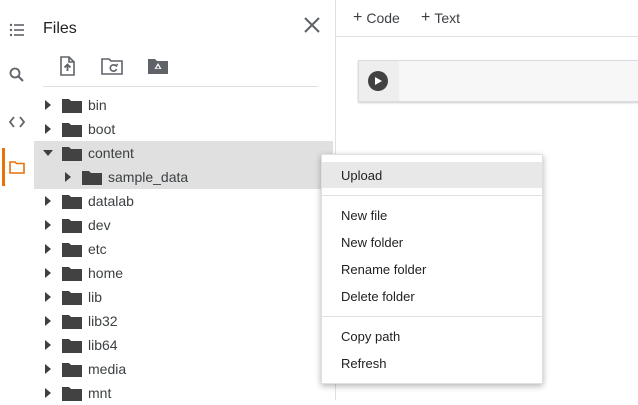  I want to click on google-drive-icon, so click(157, 66).